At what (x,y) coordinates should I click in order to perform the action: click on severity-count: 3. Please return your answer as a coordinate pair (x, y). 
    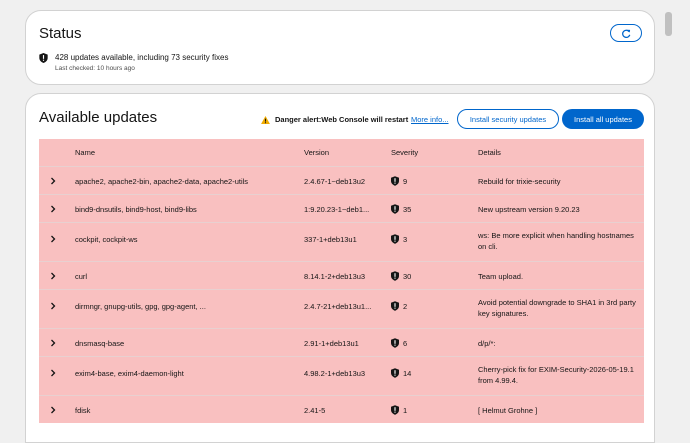
    Looking at the image, I should click on (405, 239).